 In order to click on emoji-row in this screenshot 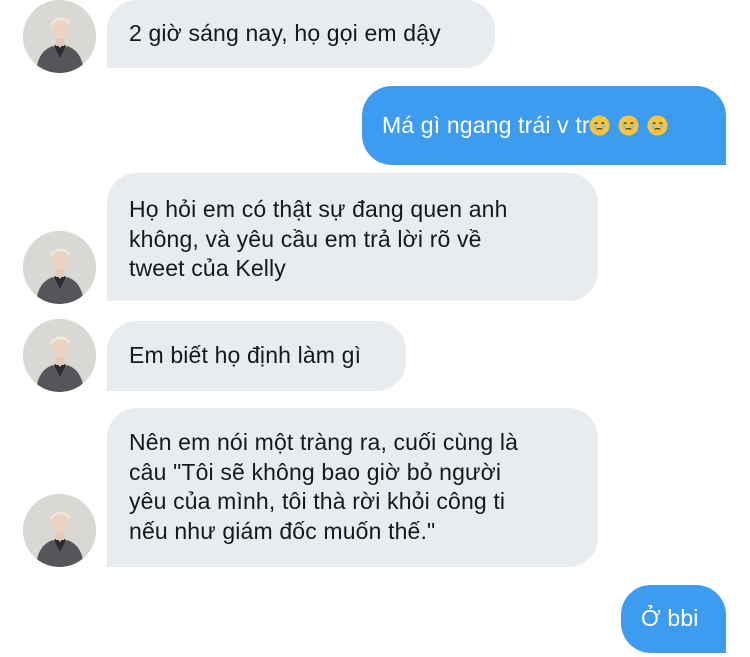, I will do `click(628, 125)`.